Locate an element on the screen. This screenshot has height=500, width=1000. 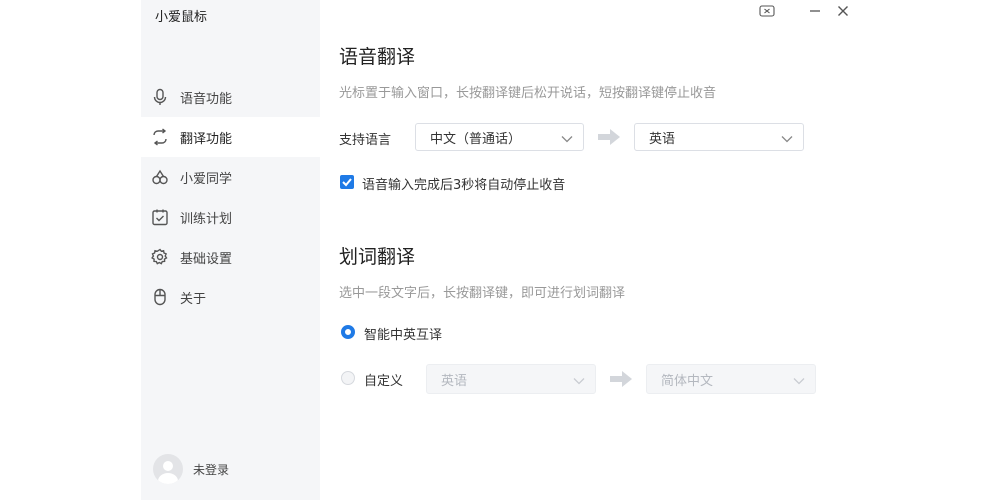
login-status: 未登录 is located at coordinates (211, 469).